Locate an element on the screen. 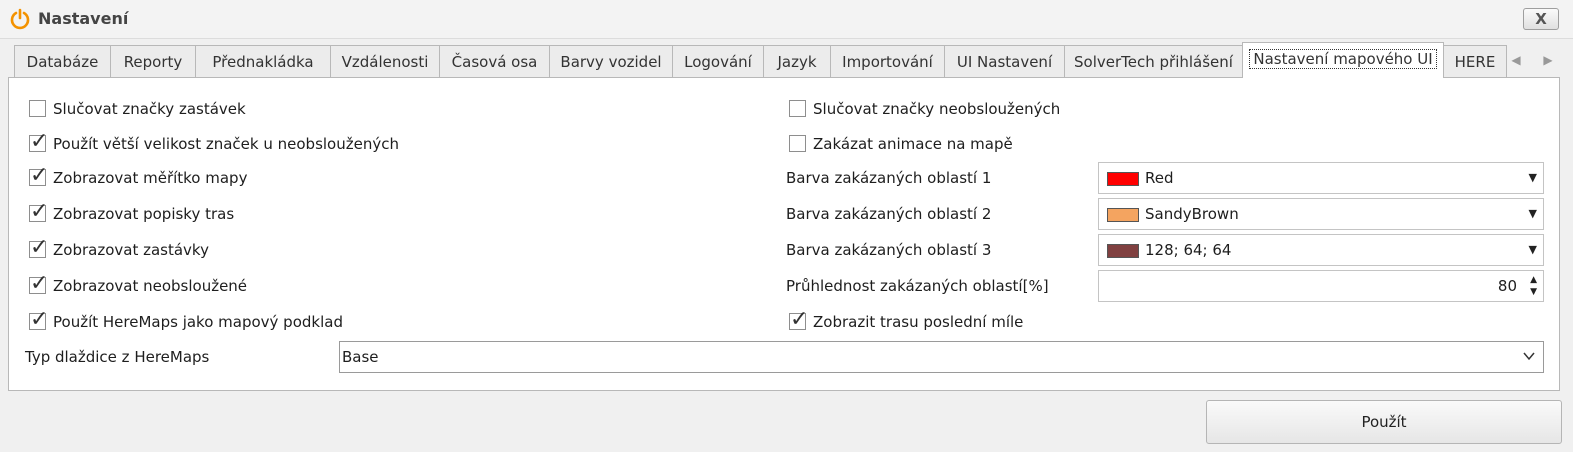 The height and width of the screenshot is (452, 1573). forbidden-area-opacity-label: Průhlednost zakázaných oblastí[%] is located at coordinates (917, 286).